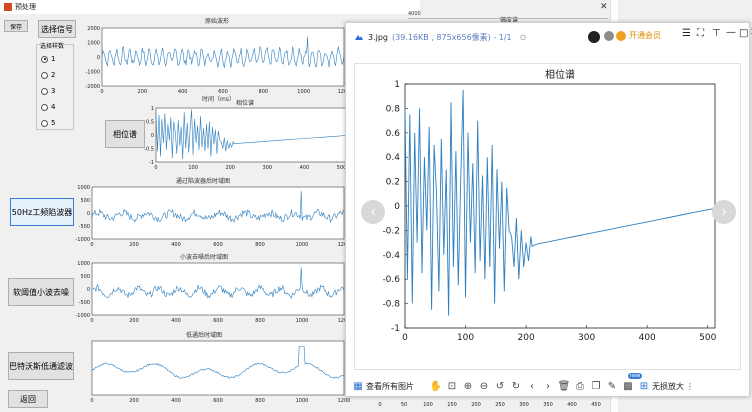  I want to click on wavelet-denoise-button: 软阈值小波去噪, so click(41, 292).